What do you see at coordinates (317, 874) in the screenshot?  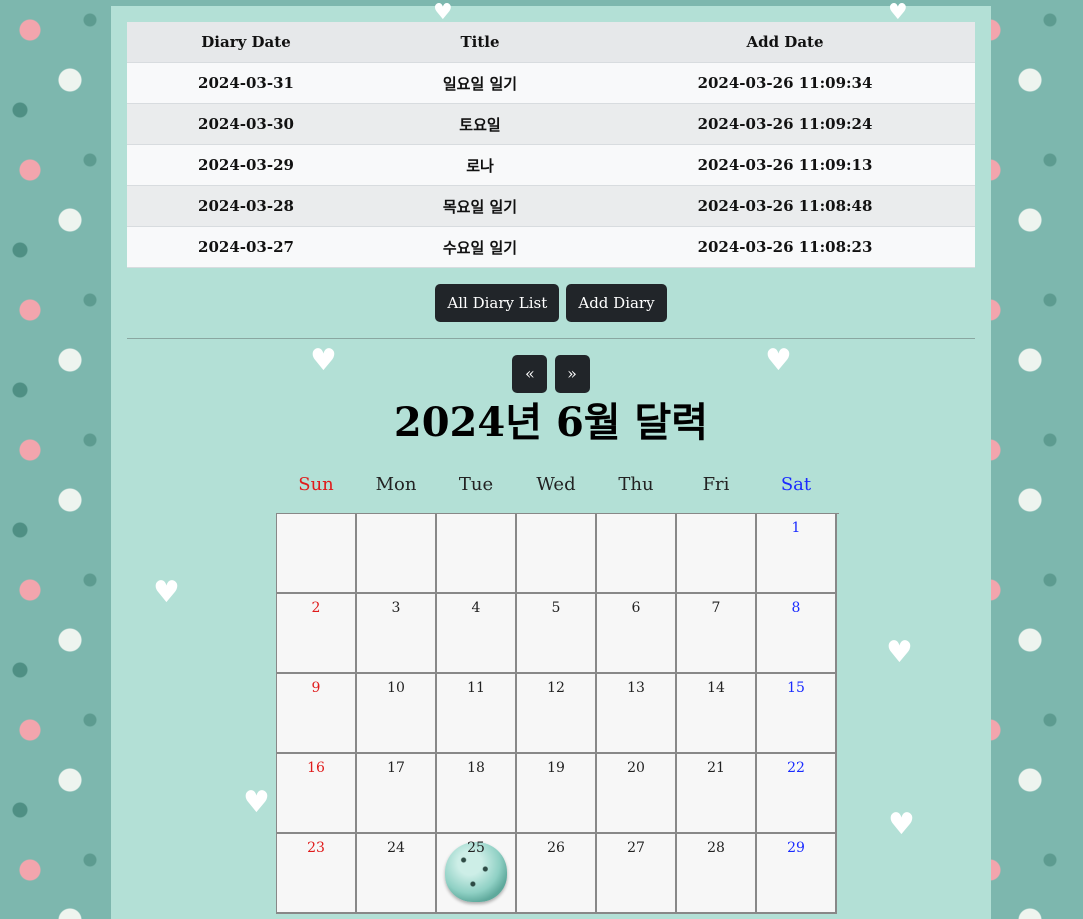 I see `calendar-day-cell: 23` at bounding box center [317, 874].